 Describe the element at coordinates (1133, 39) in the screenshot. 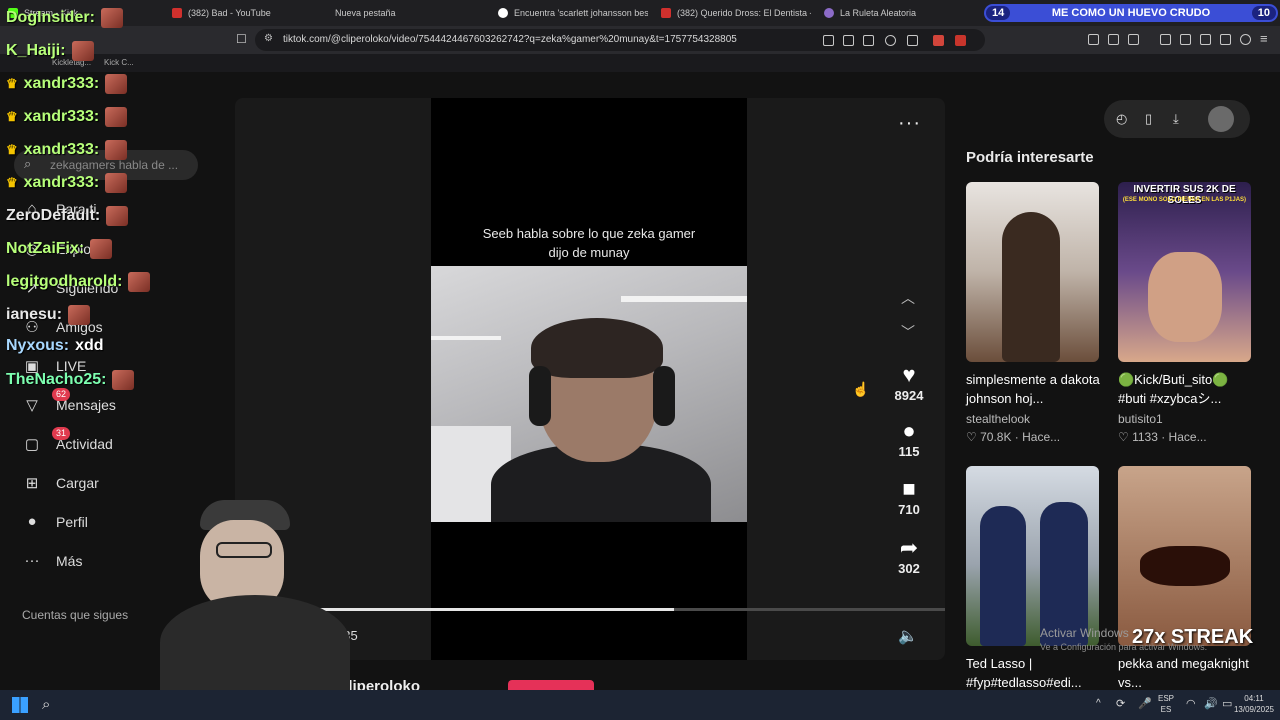

I see `screenshot-icon` at that location.